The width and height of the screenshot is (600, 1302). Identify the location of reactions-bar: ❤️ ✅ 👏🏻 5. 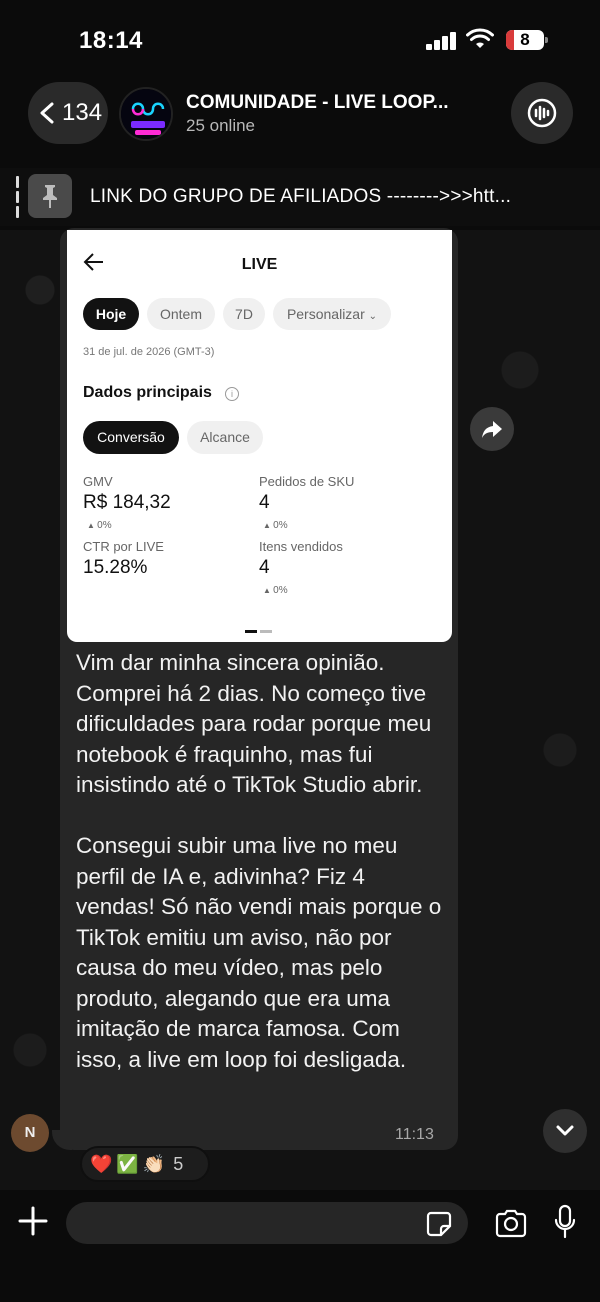
(145, 1164).